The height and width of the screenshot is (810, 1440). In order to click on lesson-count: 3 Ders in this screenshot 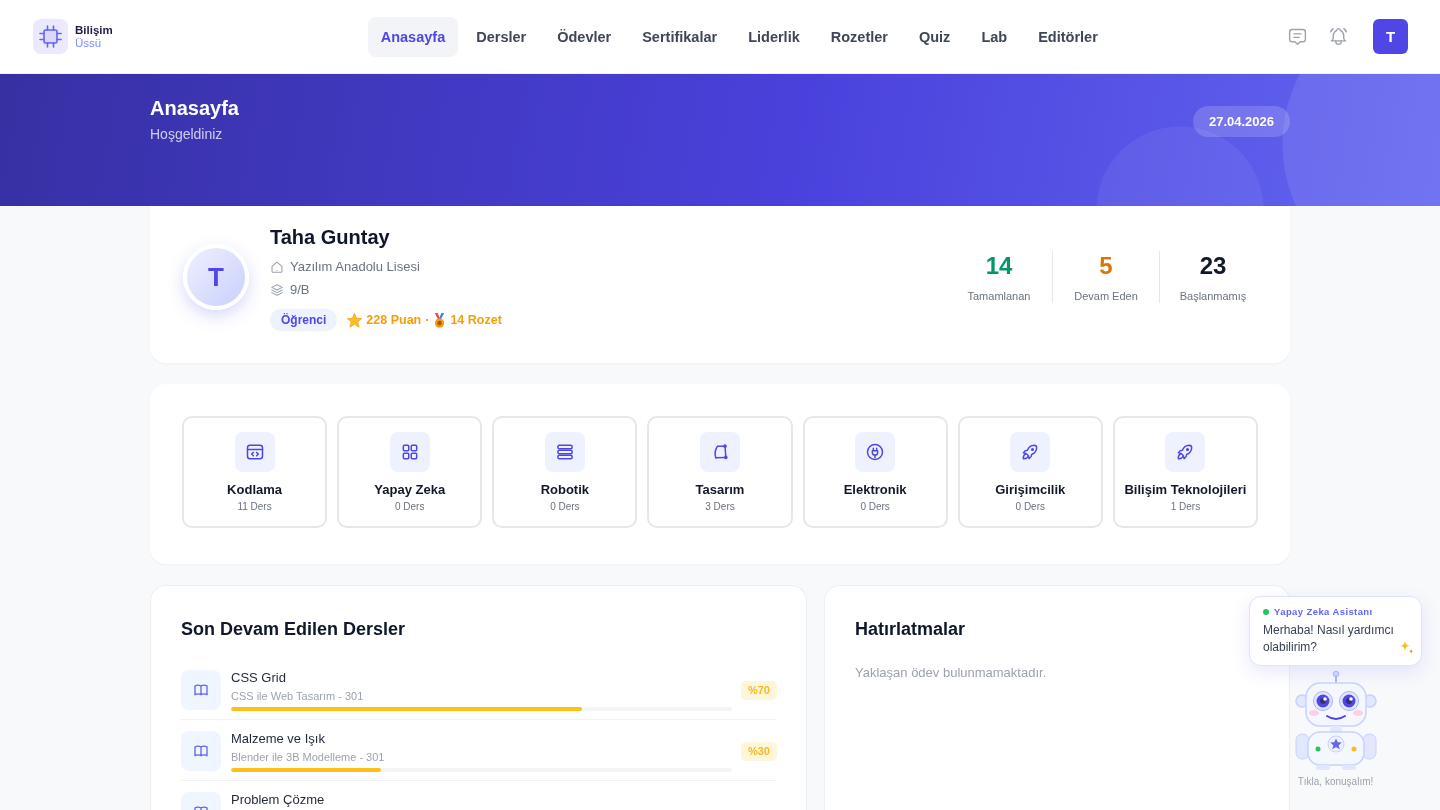, I will do `click(720, 507)`.